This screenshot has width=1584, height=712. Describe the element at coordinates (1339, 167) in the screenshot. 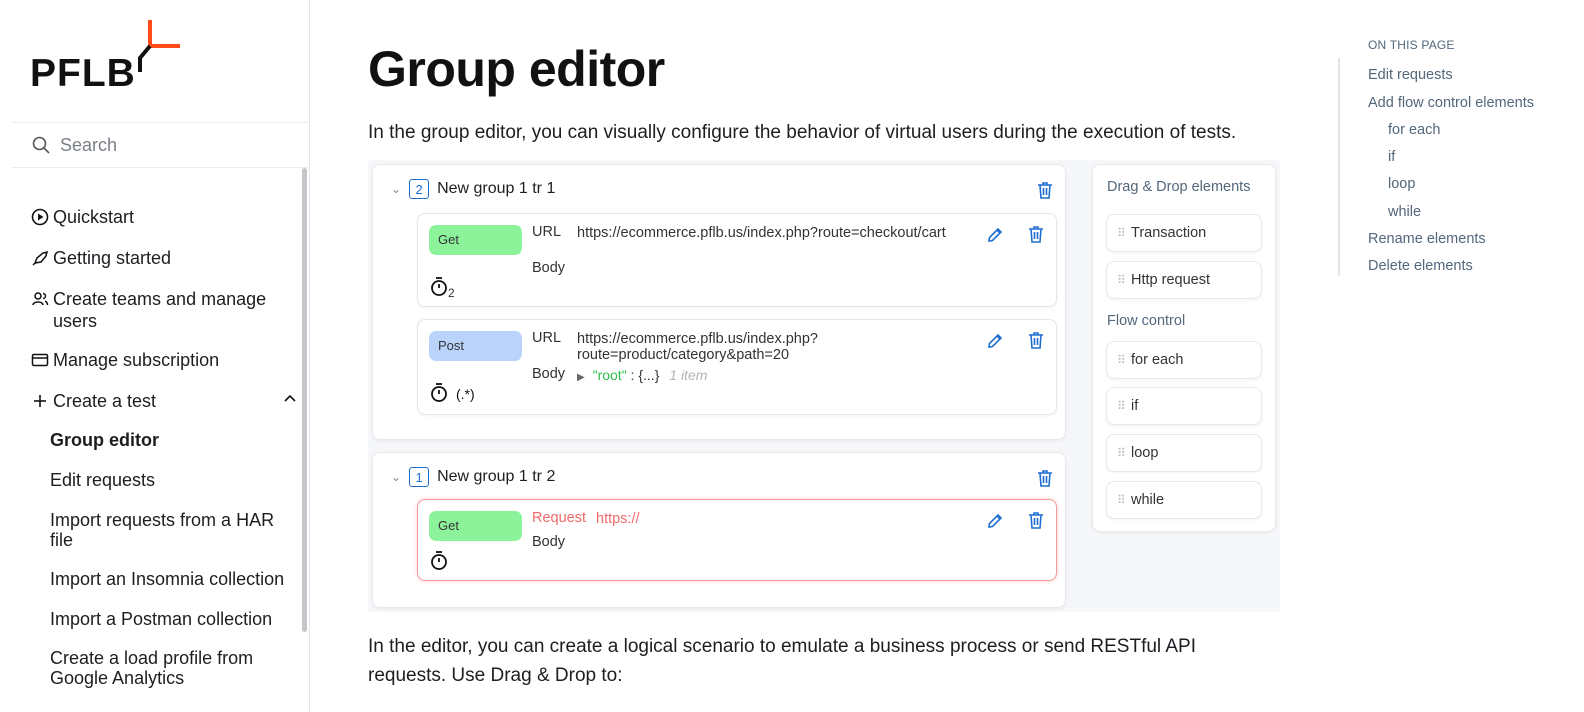

I see `toc-rail` at that location.